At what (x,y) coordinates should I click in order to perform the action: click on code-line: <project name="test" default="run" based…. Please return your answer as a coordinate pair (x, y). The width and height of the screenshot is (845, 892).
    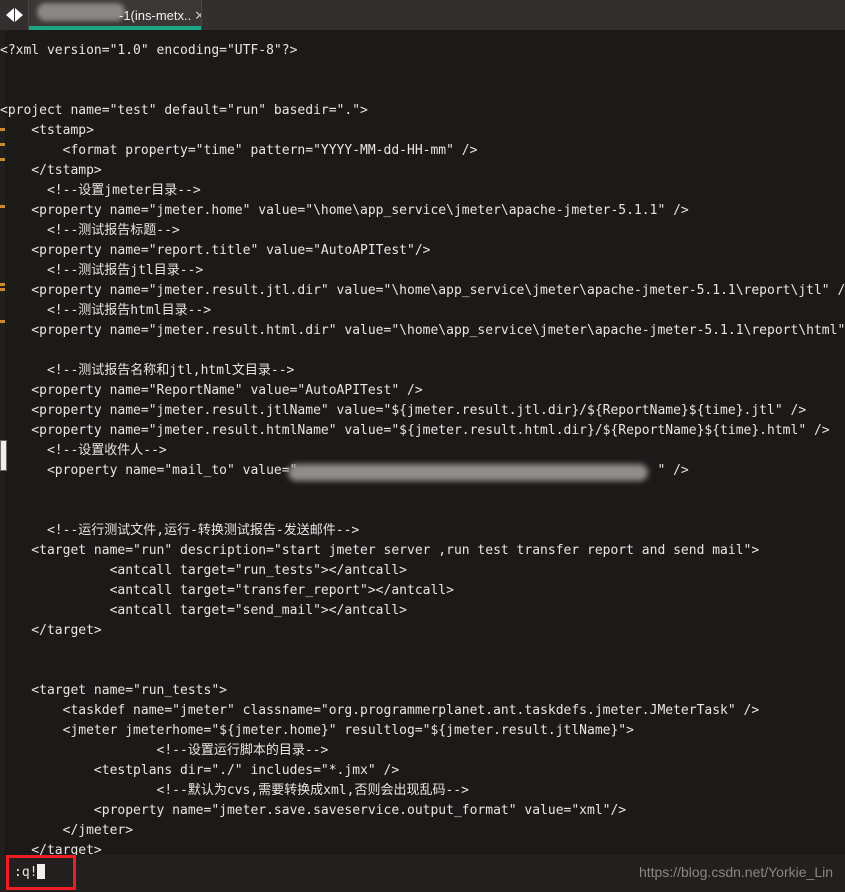
    Looking at the image, I should click on (184, 110).